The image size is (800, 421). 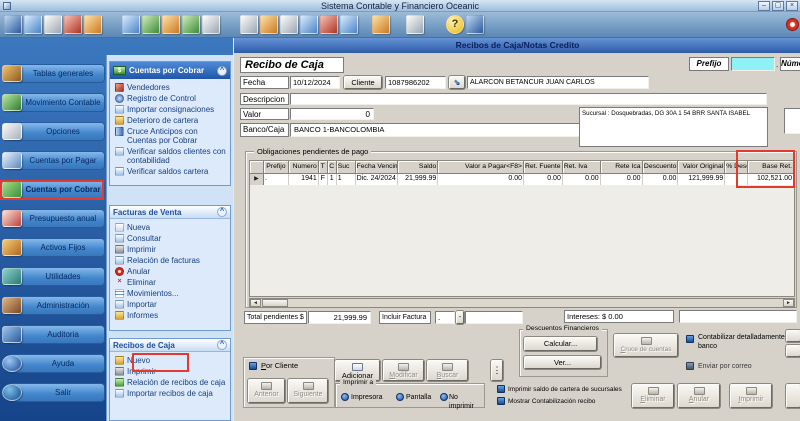 What do you see at coordinates (211, 24) in the screenshot?
I see `recent-doc-icon` at bounding box center [211, 24].